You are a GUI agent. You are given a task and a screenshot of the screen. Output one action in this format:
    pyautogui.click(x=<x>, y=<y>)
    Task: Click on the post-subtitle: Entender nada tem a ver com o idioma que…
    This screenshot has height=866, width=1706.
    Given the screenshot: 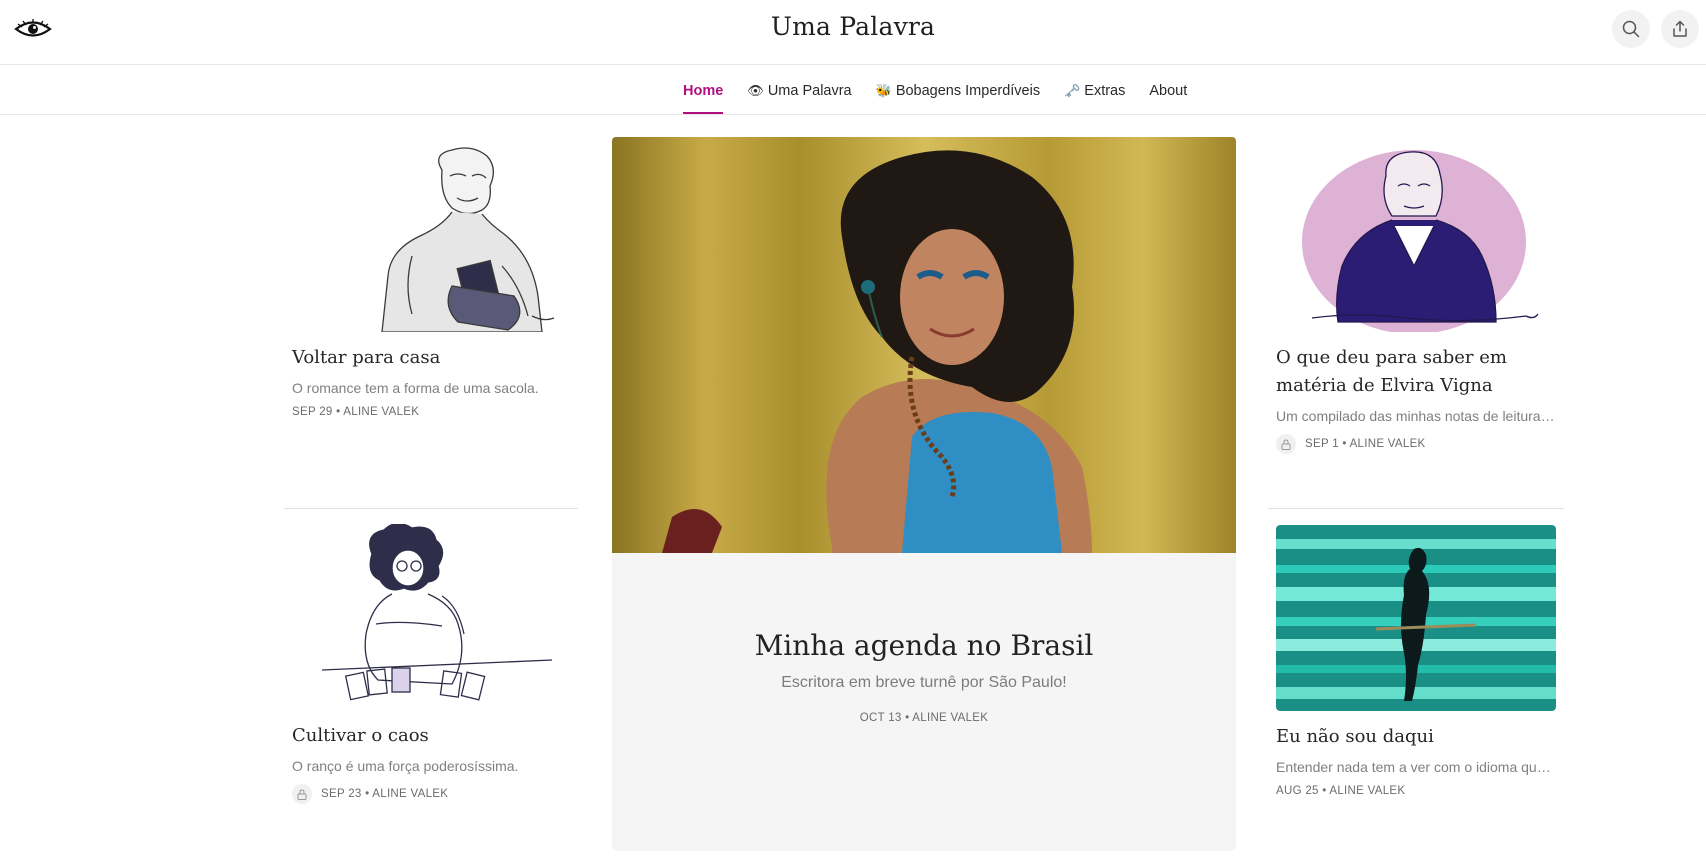 What is the action you would take?
    pyautogui.click(x=1416, y=767)
    